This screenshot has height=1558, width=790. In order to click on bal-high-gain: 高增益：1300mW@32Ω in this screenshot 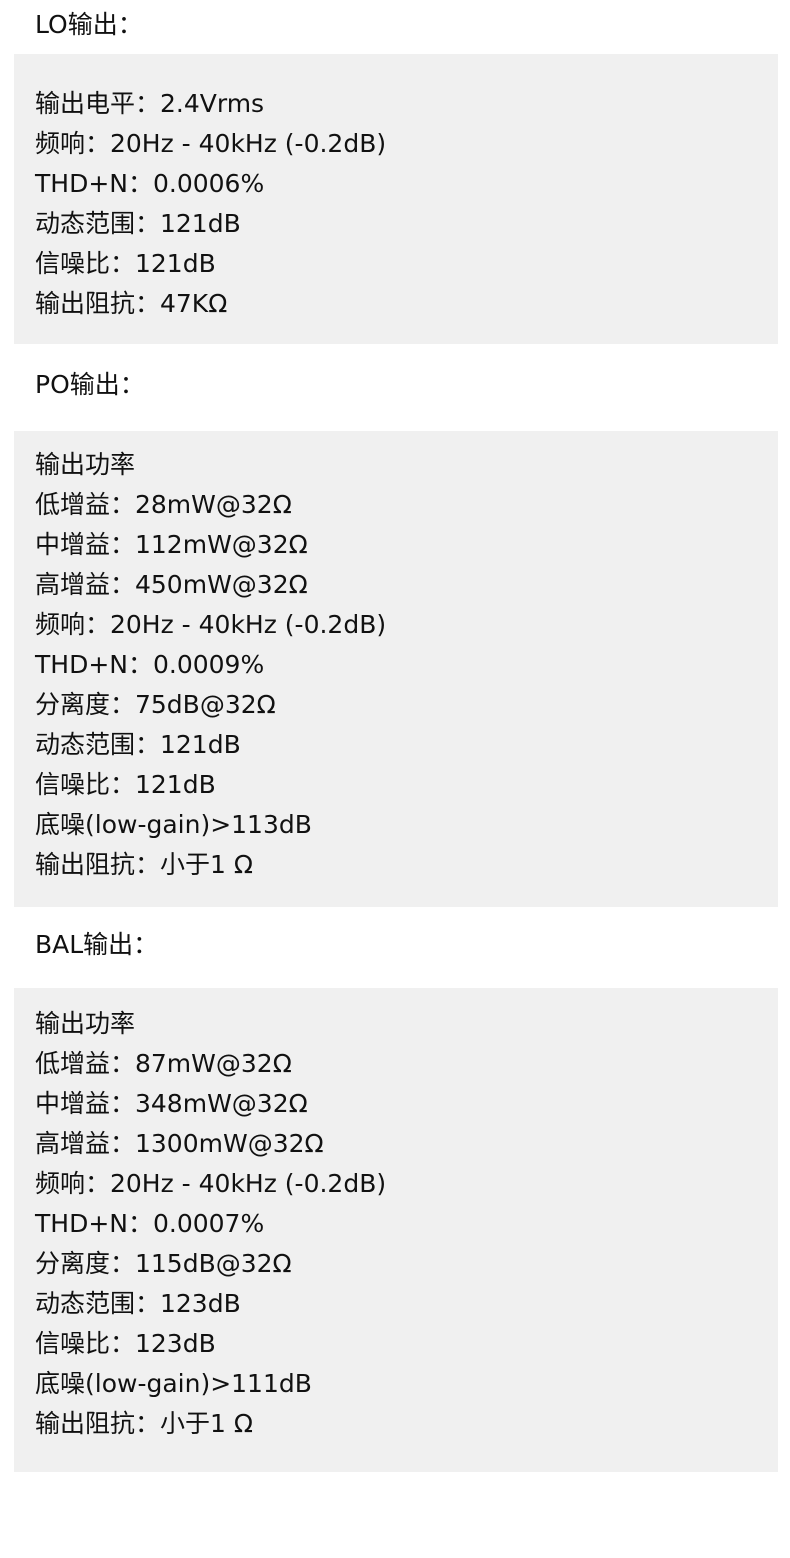, I will do `click(179, 1143)`.